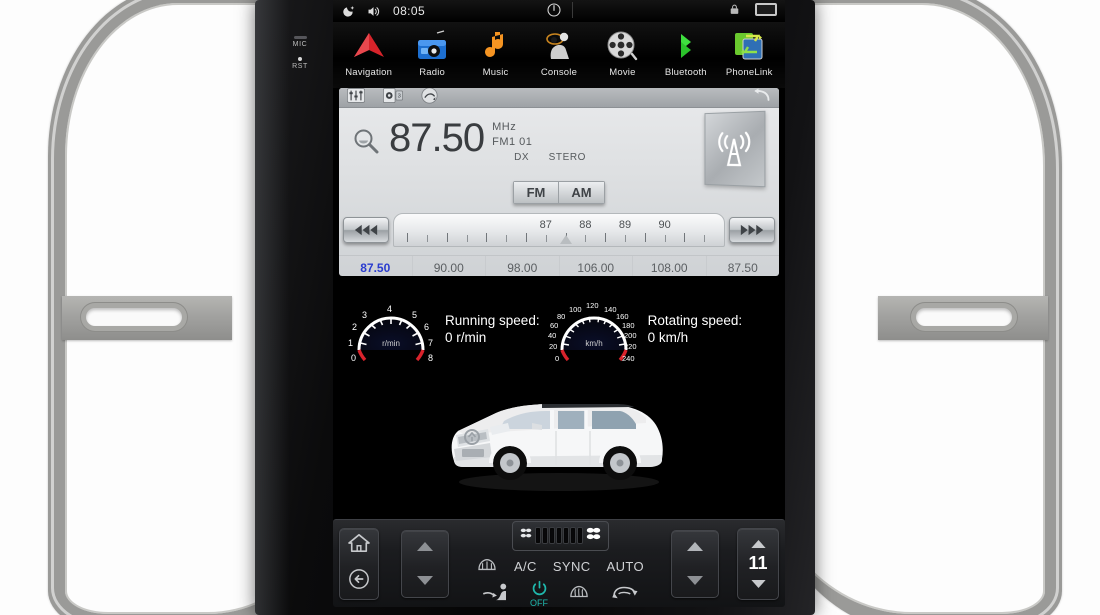 This screenshot has width=1100, height=615. What do you see at coordinates (496, 52) in the screenshot?
I see `app-music: Music` at bounding box center [496, 52].